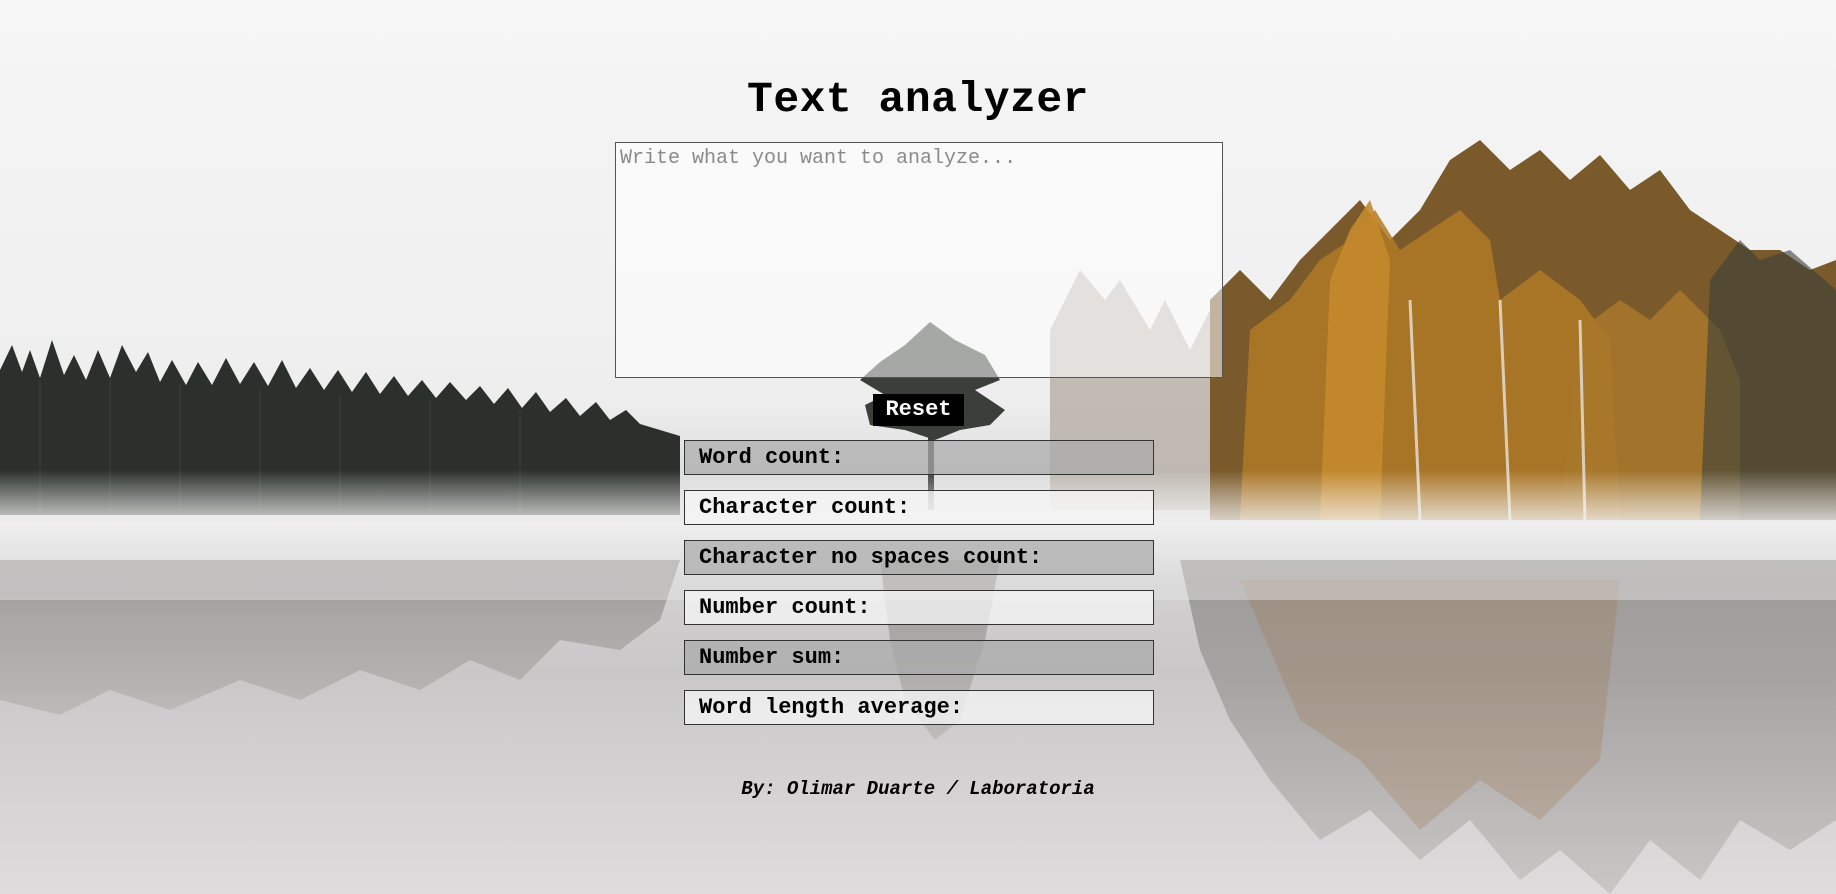 The image size is (1836, 894). Describe the element at coordinates (919, 607) in the screenshot. I see `number-count-metric: Number count:` at that location.